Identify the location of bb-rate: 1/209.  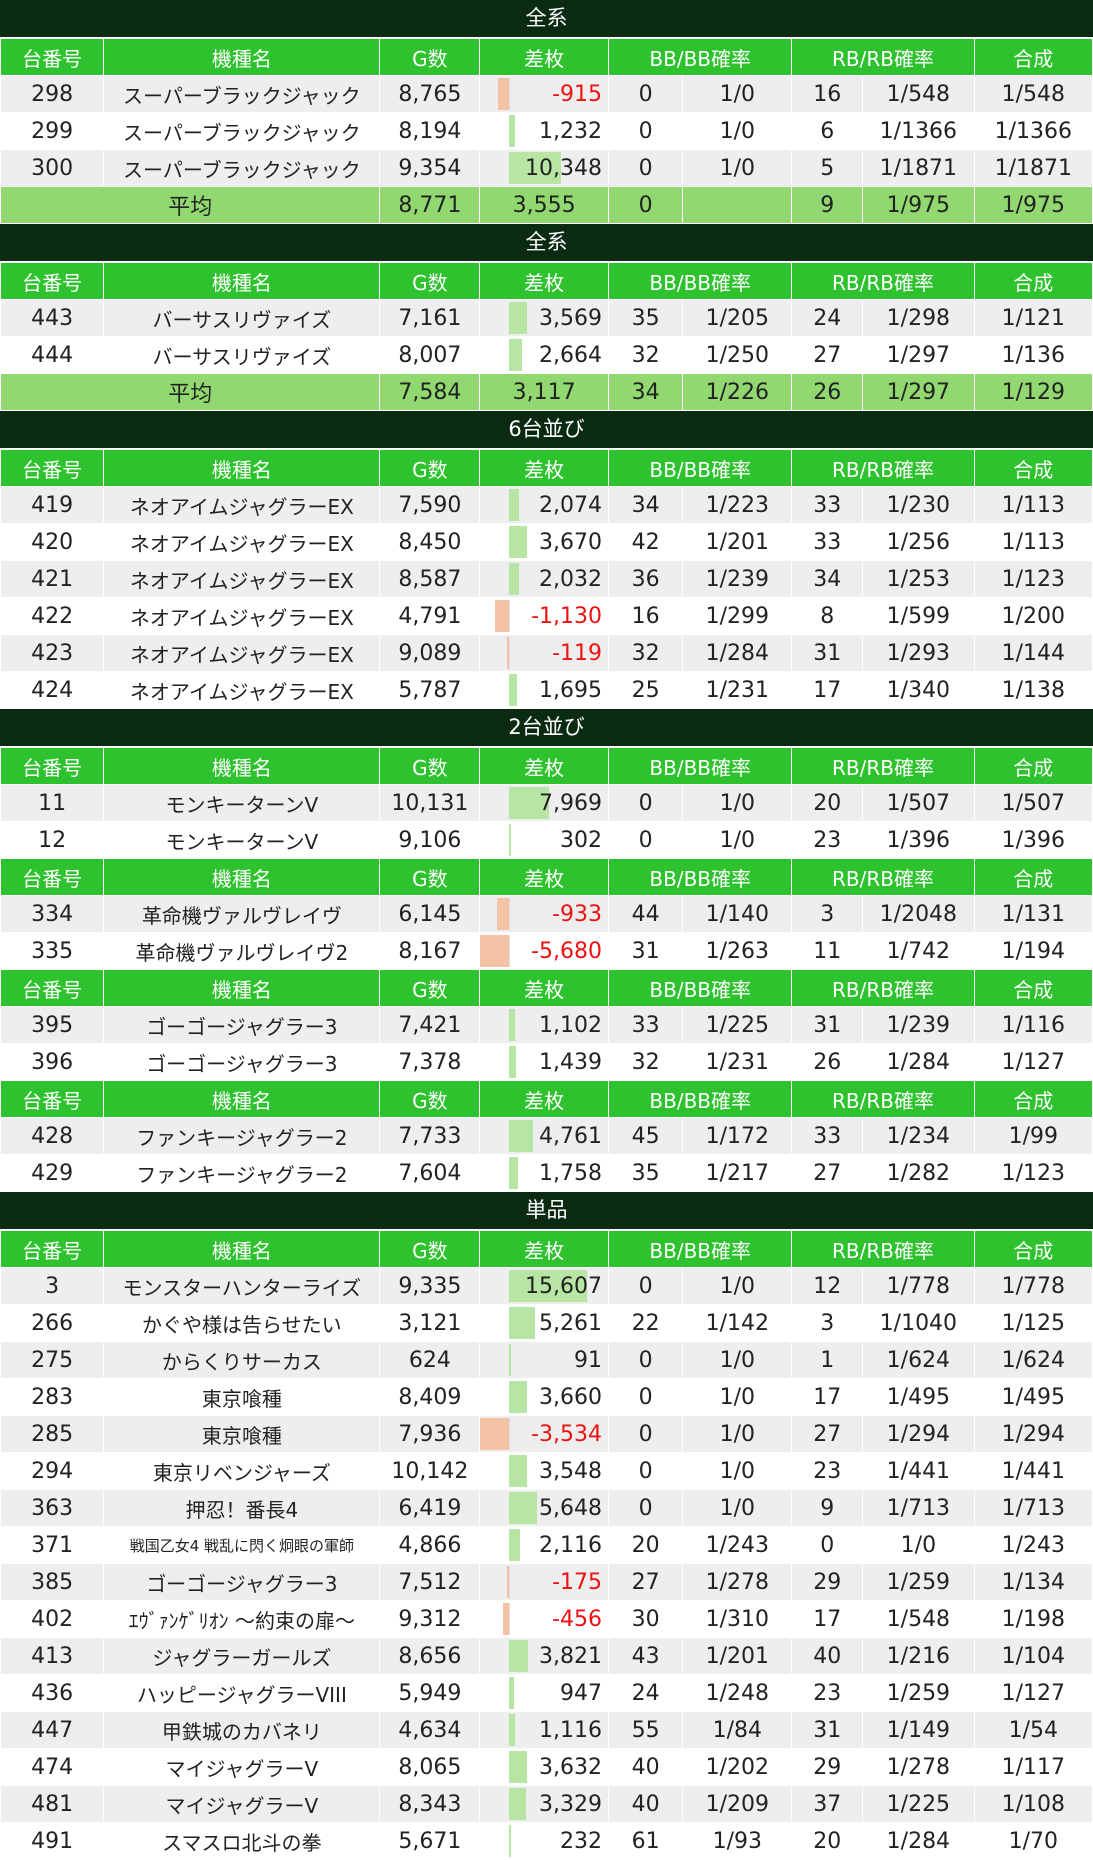
(737, 1804).